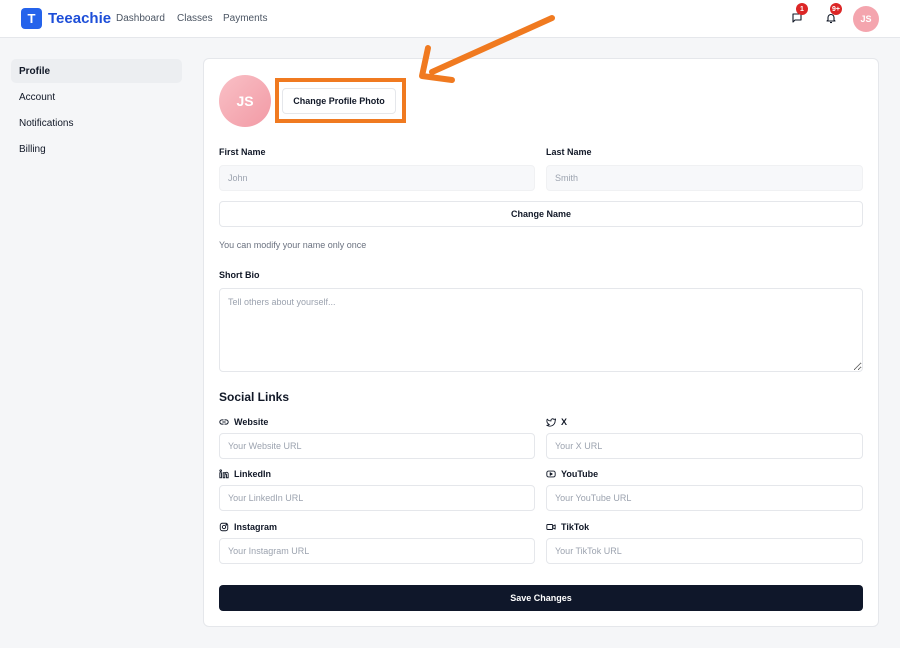  What do you see at coordinates (541, 330) in the screenshot?
I see `short-bio-textarea` at bounding box center [541, 330].